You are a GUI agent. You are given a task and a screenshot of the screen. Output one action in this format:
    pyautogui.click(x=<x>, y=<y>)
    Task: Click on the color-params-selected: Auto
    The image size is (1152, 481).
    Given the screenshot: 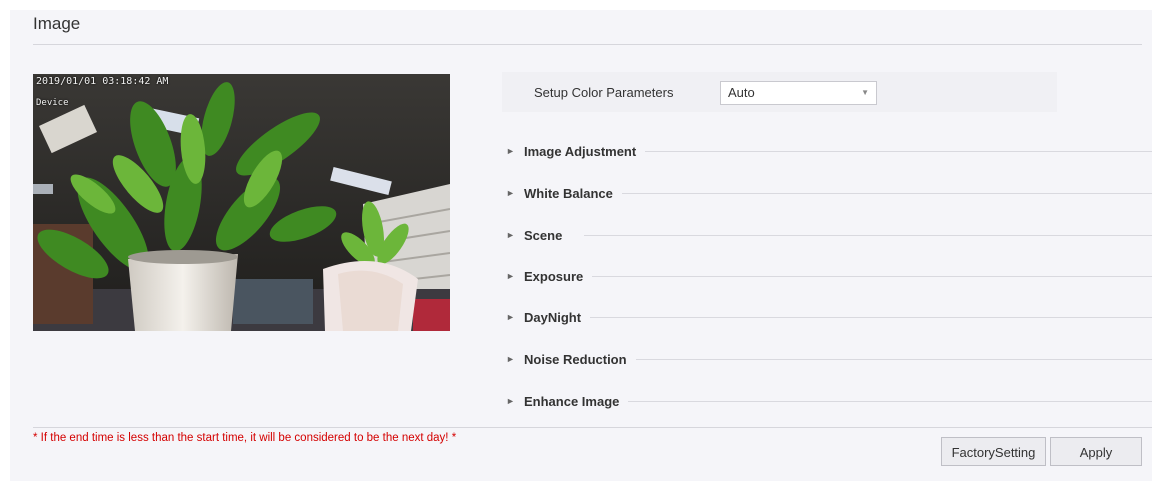 What is the action you would take?
    pyautogui.click(x=741, y=92)
    